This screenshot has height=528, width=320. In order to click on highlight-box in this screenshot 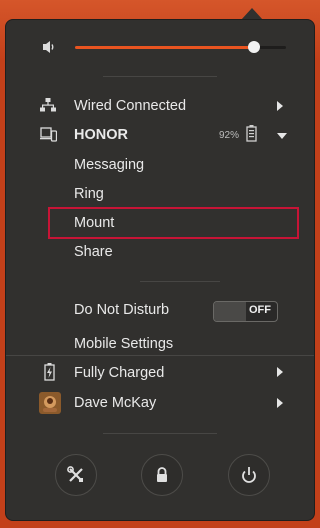, I will do `click(173, 223)`.